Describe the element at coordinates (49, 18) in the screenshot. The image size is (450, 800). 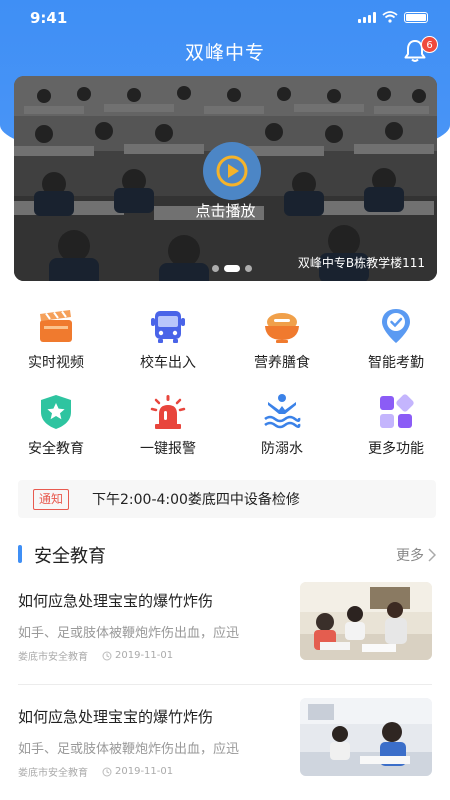
I see `status-time: 9:41` at that location.